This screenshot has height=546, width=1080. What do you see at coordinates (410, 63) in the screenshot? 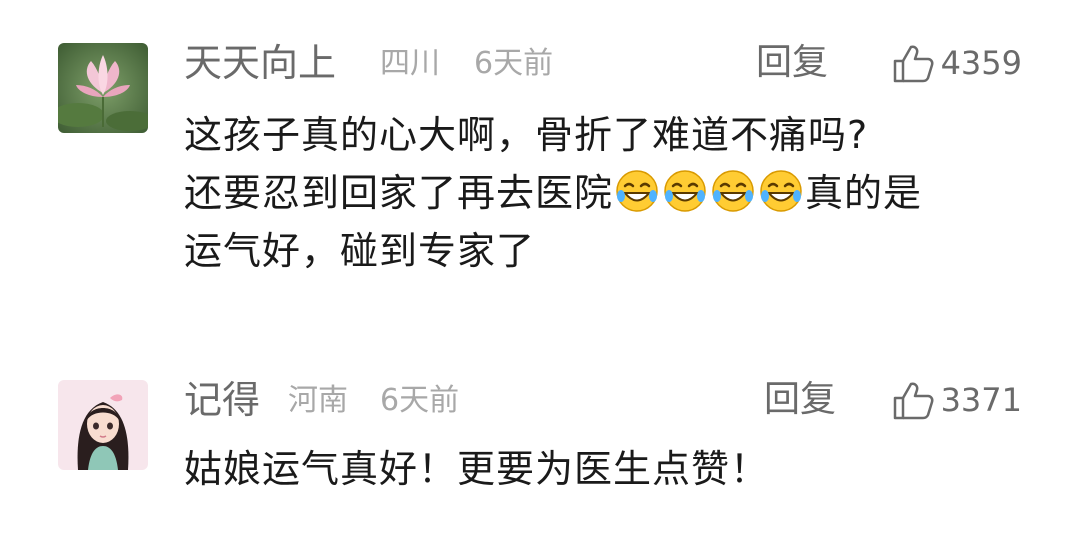
I see `location: 四川` at bounding box center [410, 63].